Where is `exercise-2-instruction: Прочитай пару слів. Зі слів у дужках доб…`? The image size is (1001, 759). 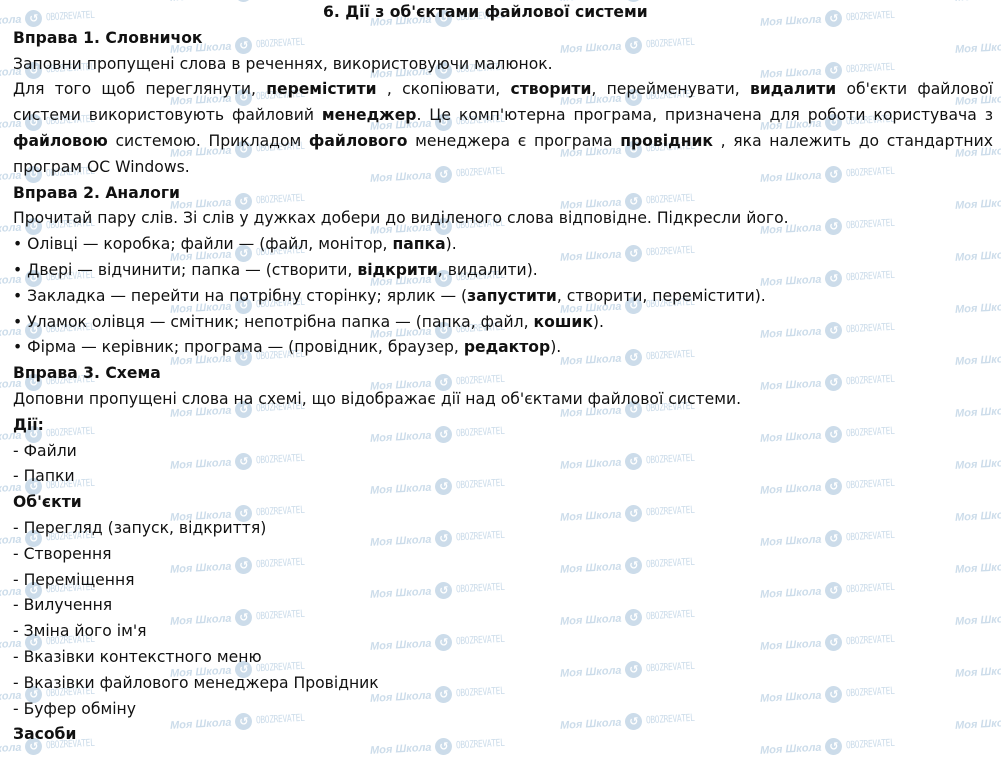 exercise-2-instruction: Прочитай пару слів. Зі слів у дужках доб… is located at coordinates (401, 218).